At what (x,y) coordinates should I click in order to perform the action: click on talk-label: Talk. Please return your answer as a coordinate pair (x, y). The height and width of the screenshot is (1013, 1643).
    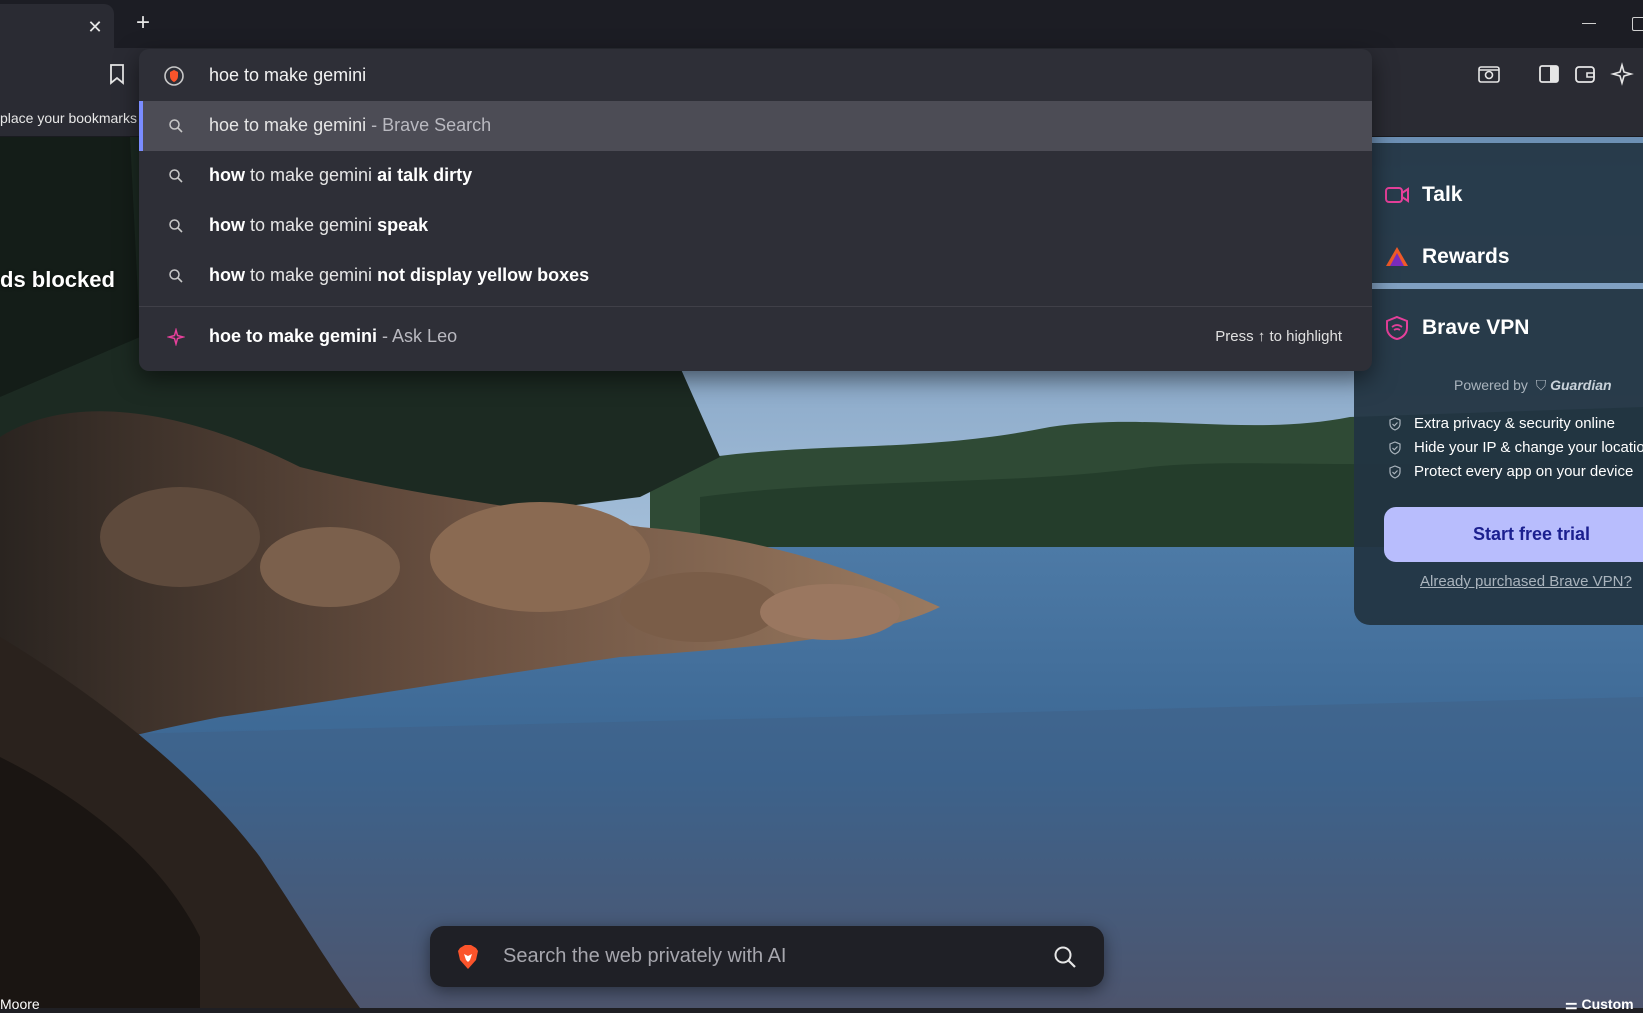
    Looking at the image, I should click on (1442, 194).